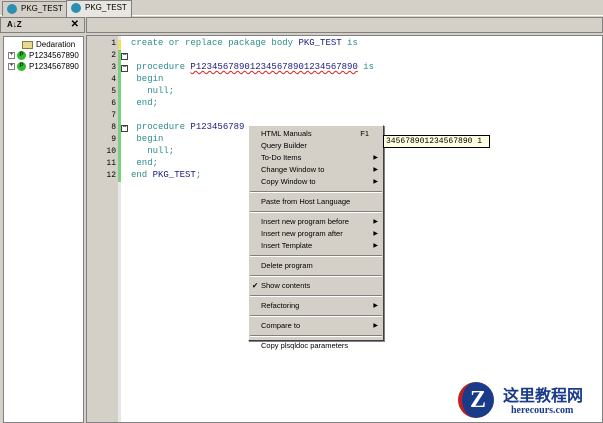 This screenshot has width=603, height=423. What do you see at coordinates (27, 44) in the screenshot?
I see `folder-icon` at bounding box center [27, 44].